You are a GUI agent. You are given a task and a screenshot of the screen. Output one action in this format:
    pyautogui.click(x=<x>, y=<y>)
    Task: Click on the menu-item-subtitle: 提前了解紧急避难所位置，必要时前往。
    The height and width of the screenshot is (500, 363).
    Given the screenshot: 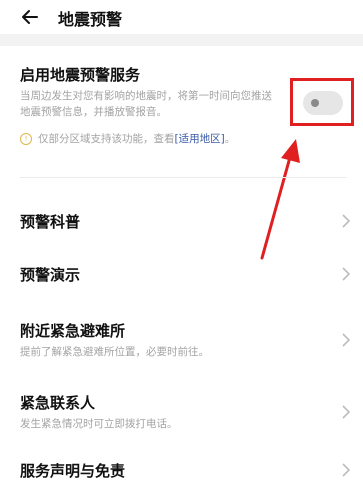 What is the action you would take?
    pyautogui.click(x=114, y=352)
    